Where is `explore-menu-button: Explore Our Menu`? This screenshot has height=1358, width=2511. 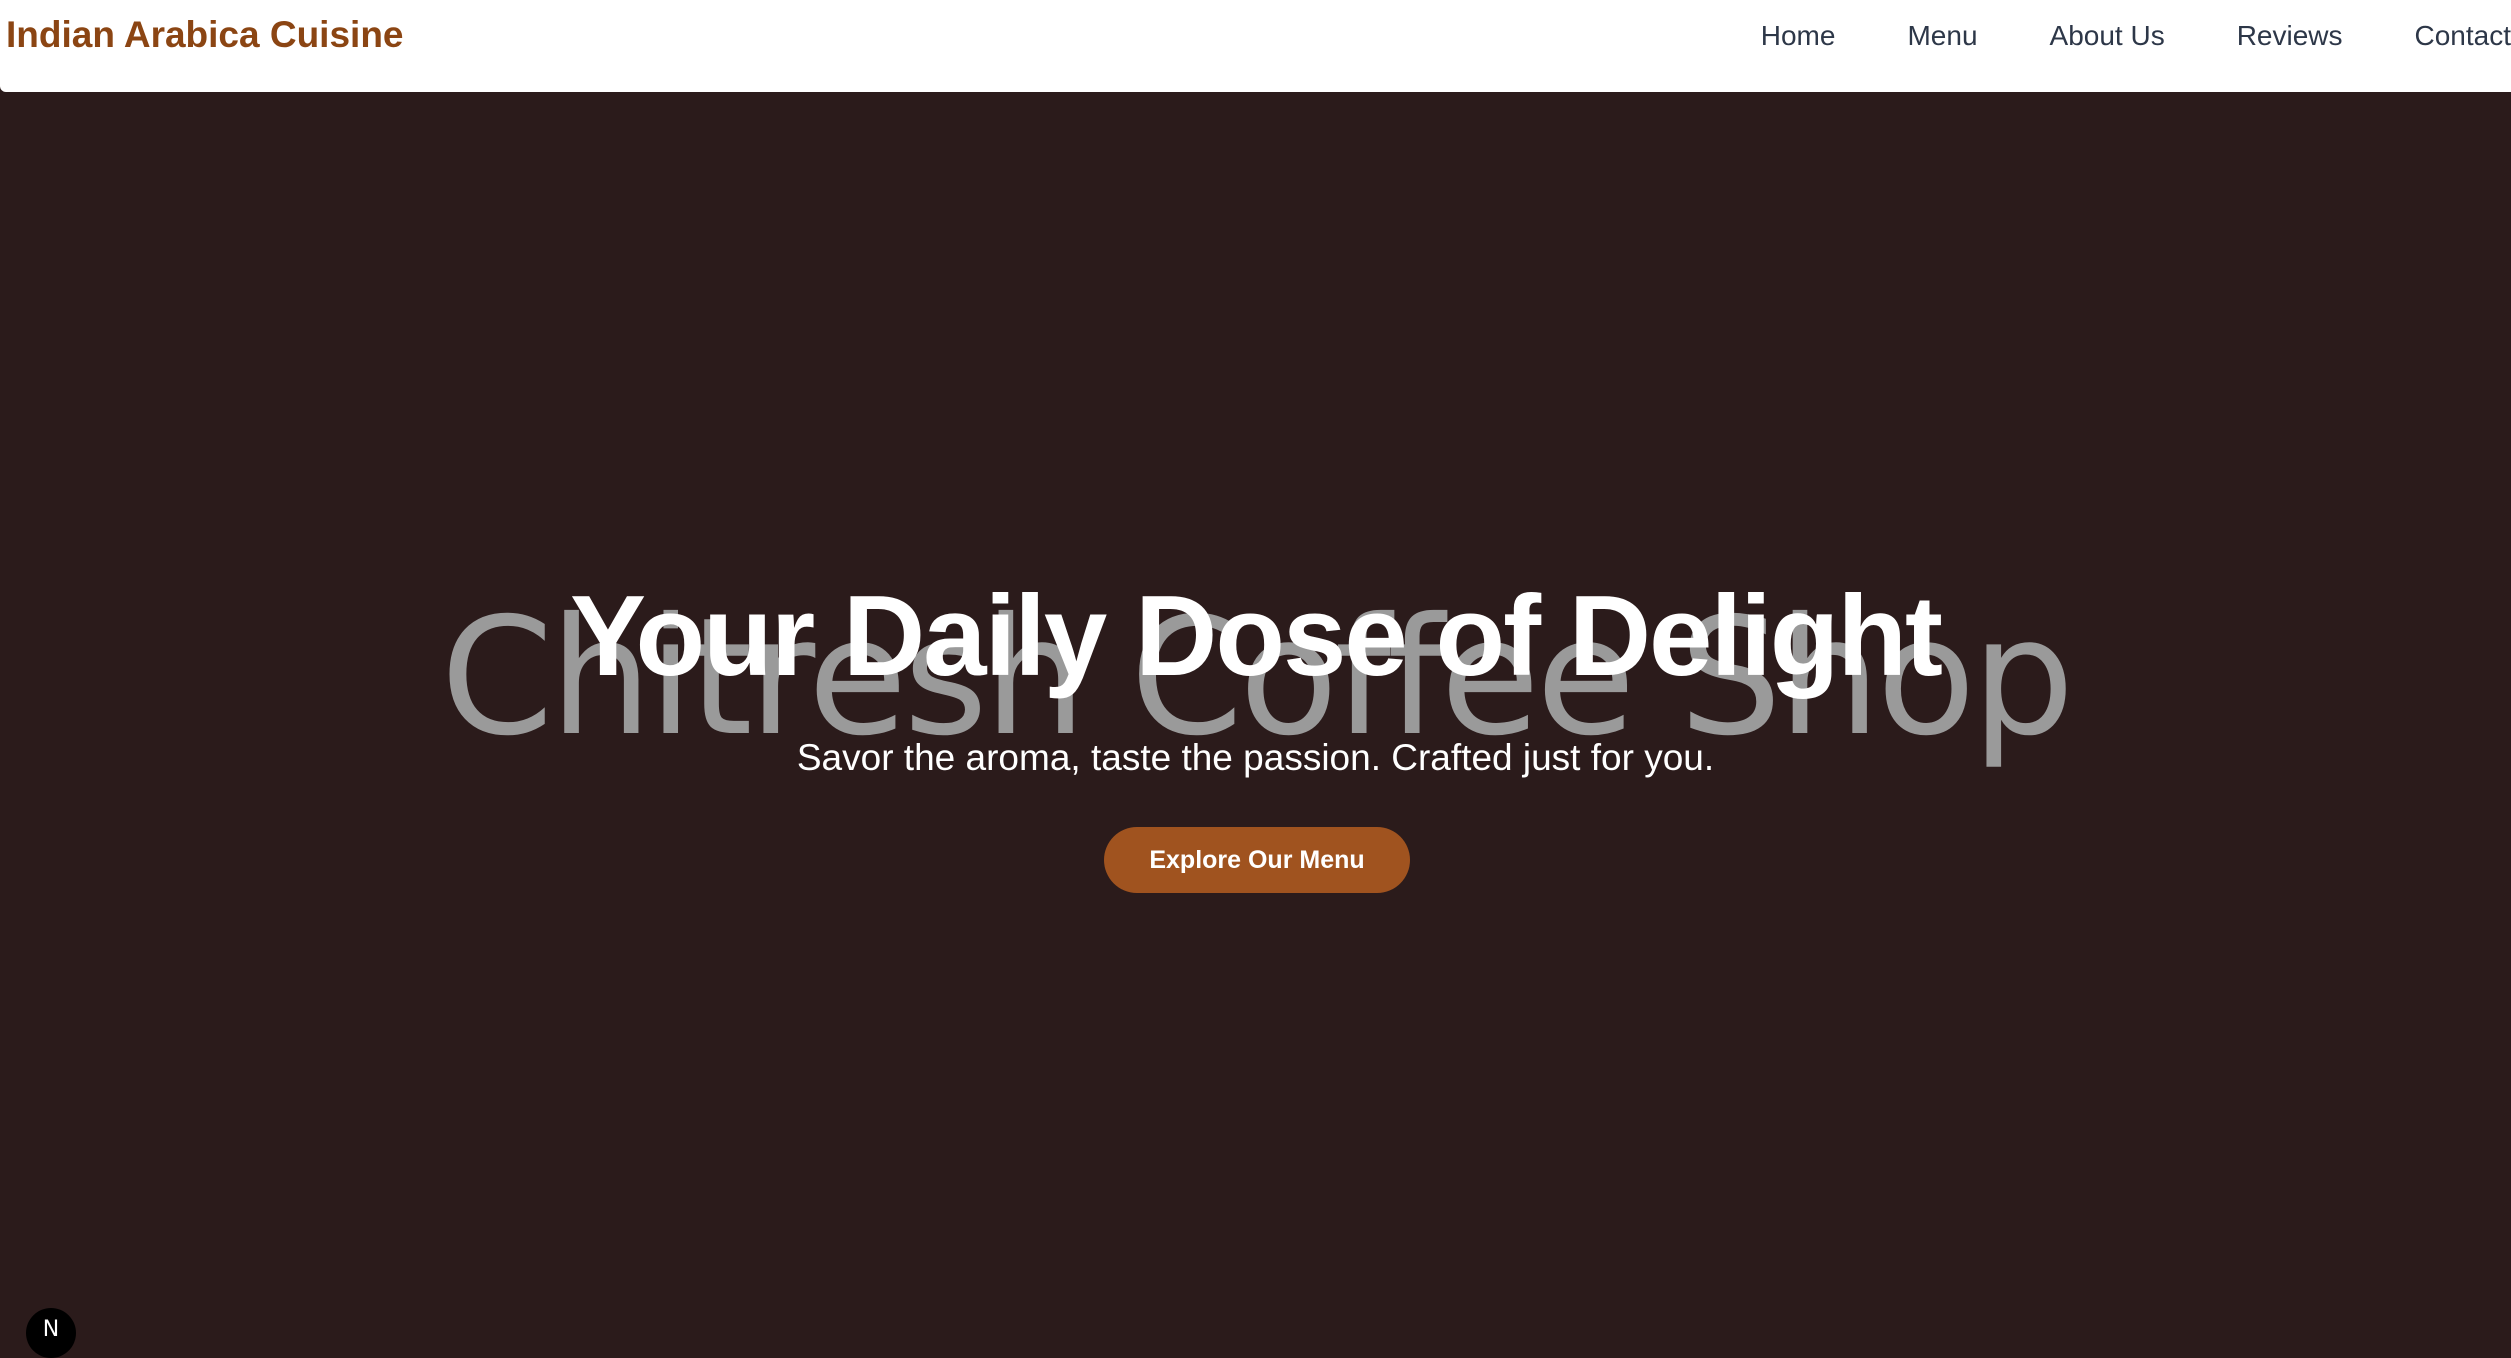
explore-menu-button: Explore Our Menu is located at coordinates (1257, 860).